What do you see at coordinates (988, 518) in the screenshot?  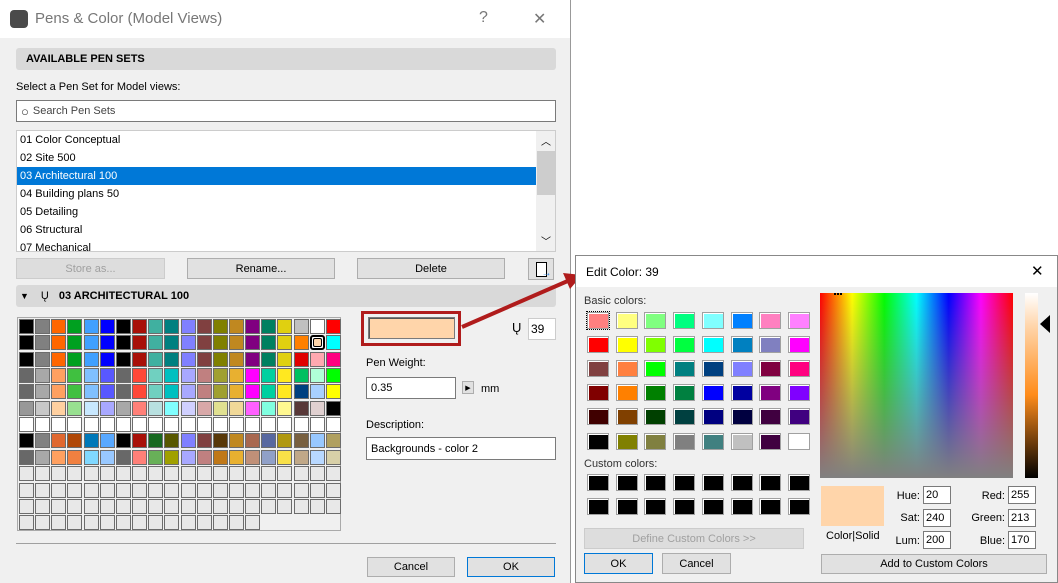 I see `green-label: Green:` at bounding box center [988, 518].